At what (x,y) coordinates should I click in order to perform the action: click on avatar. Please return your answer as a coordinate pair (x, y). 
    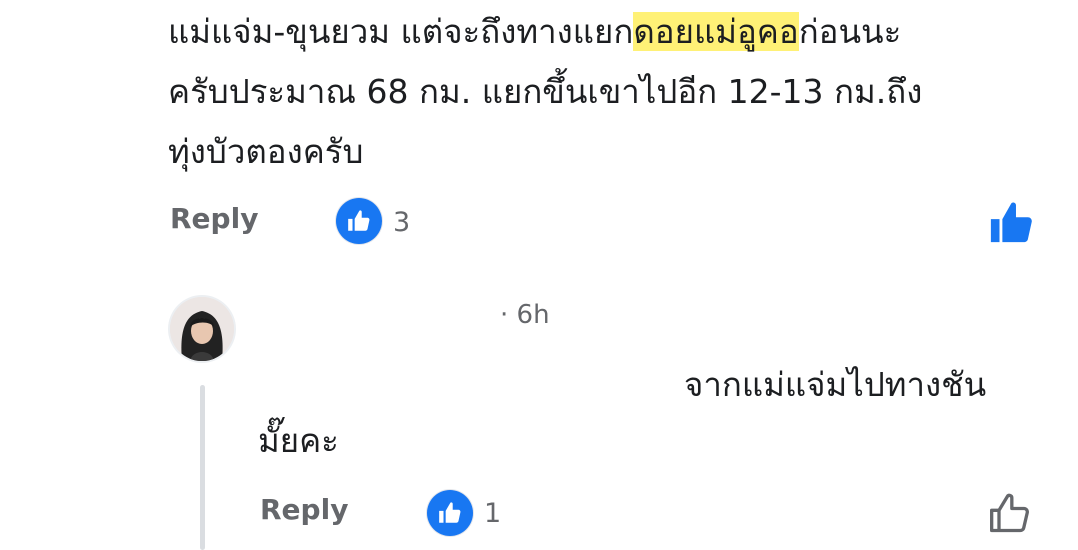
    Looking at the image, I should click on (202, 329).